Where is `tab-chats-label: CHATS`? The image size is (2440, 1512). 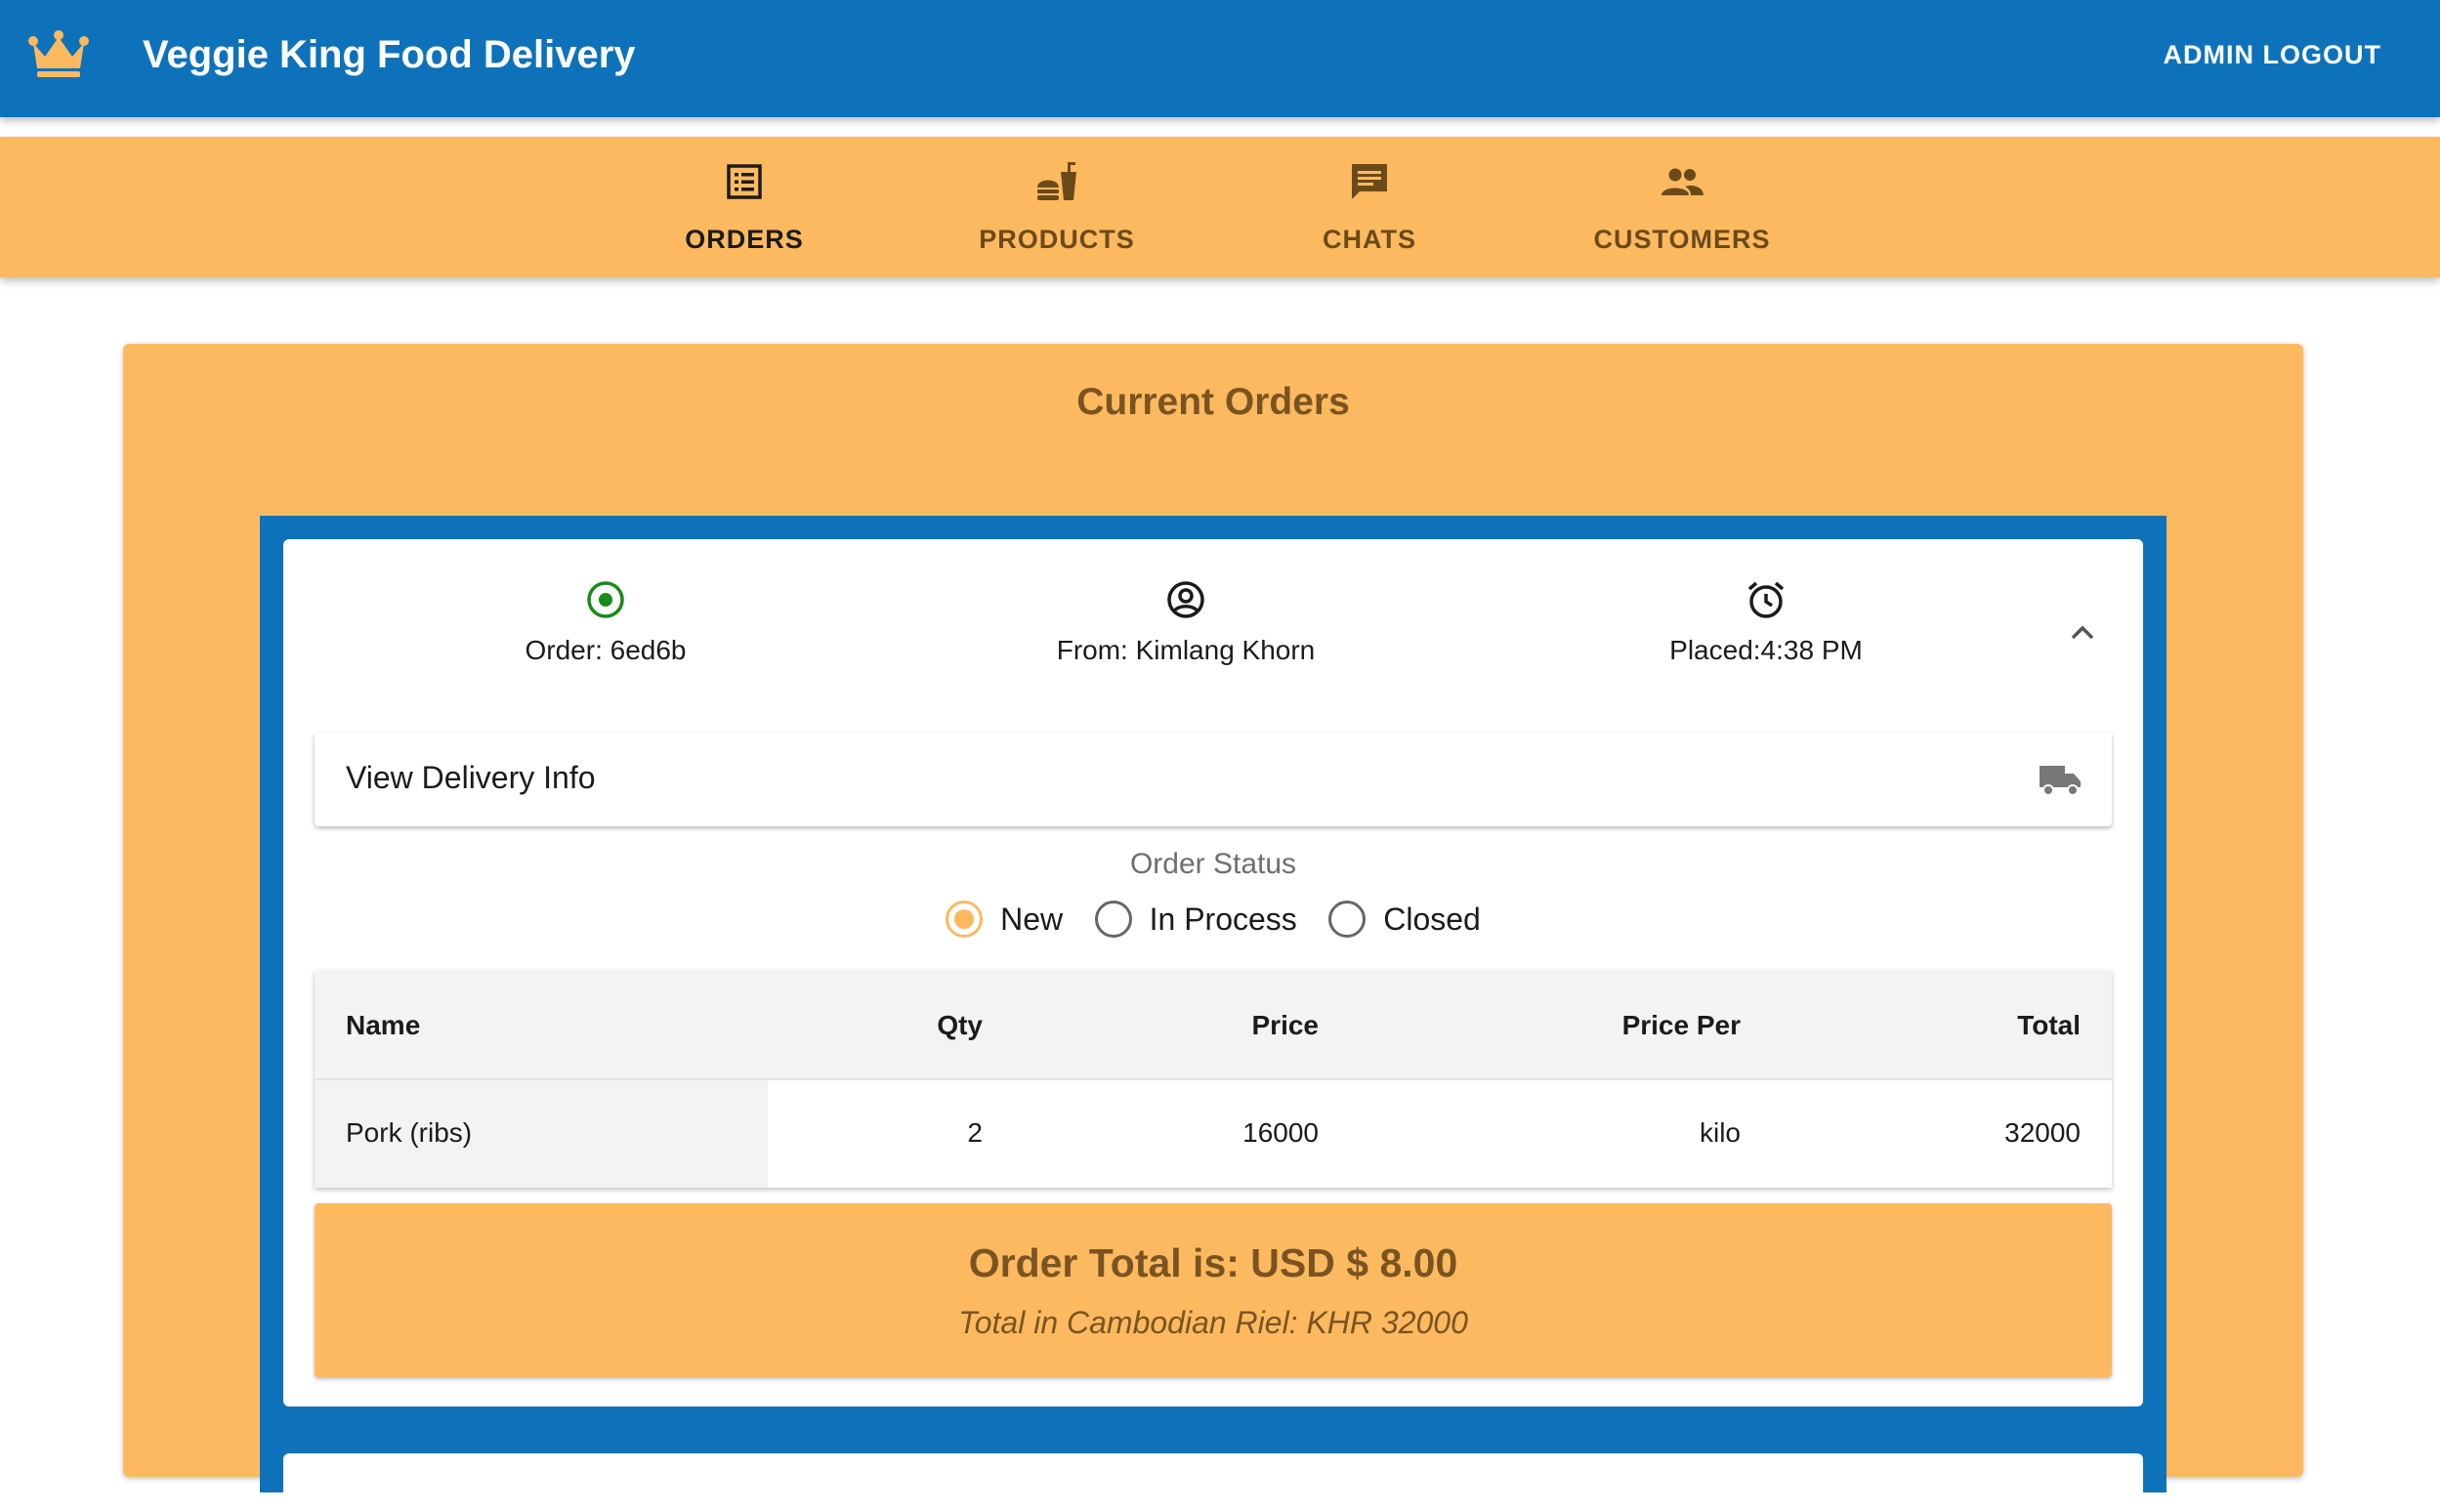
tab-chats-label: CHATS is located at coordinates (1369, 239).